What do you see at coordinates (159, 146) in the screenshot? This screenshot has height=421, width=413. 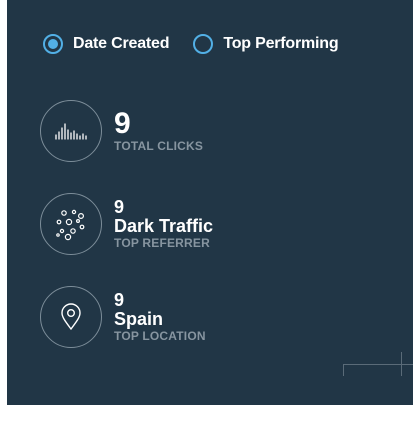 I see `total-clicks-caption: TOTAL CLICKS` at bounding box center [159, 146].